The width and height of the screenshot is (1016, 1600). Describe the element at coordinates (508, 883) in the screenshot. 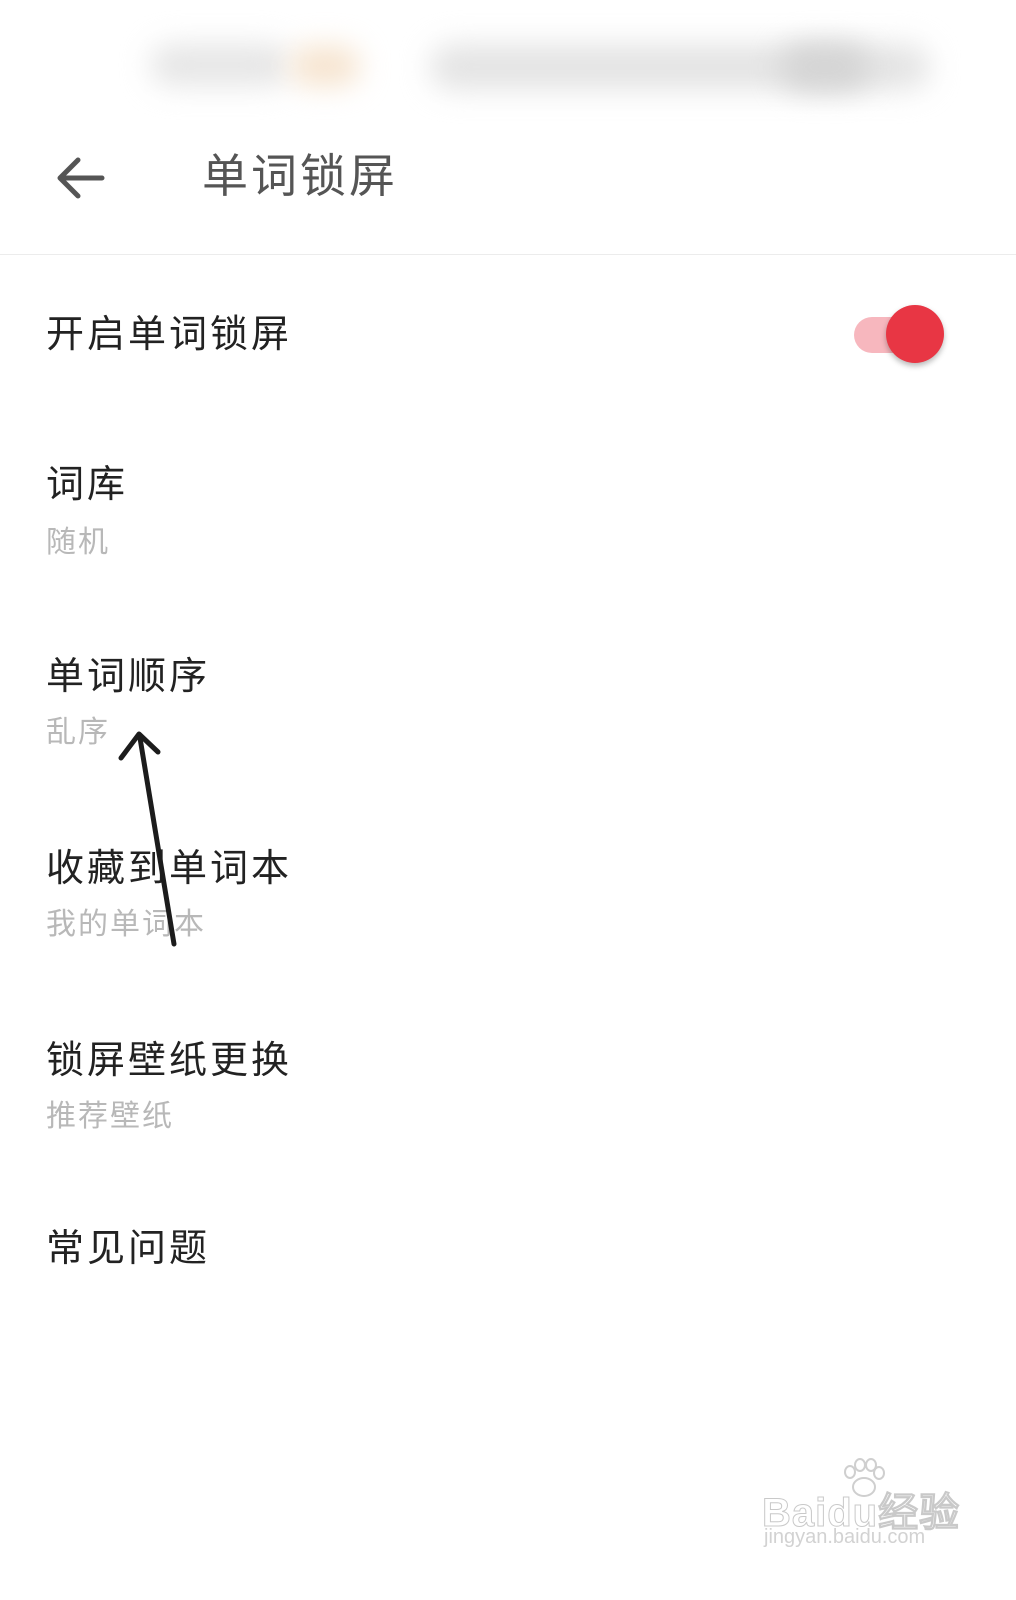

I see `setting-save-to-wordbook: 收藏到单词本 我的单词本` at that location.